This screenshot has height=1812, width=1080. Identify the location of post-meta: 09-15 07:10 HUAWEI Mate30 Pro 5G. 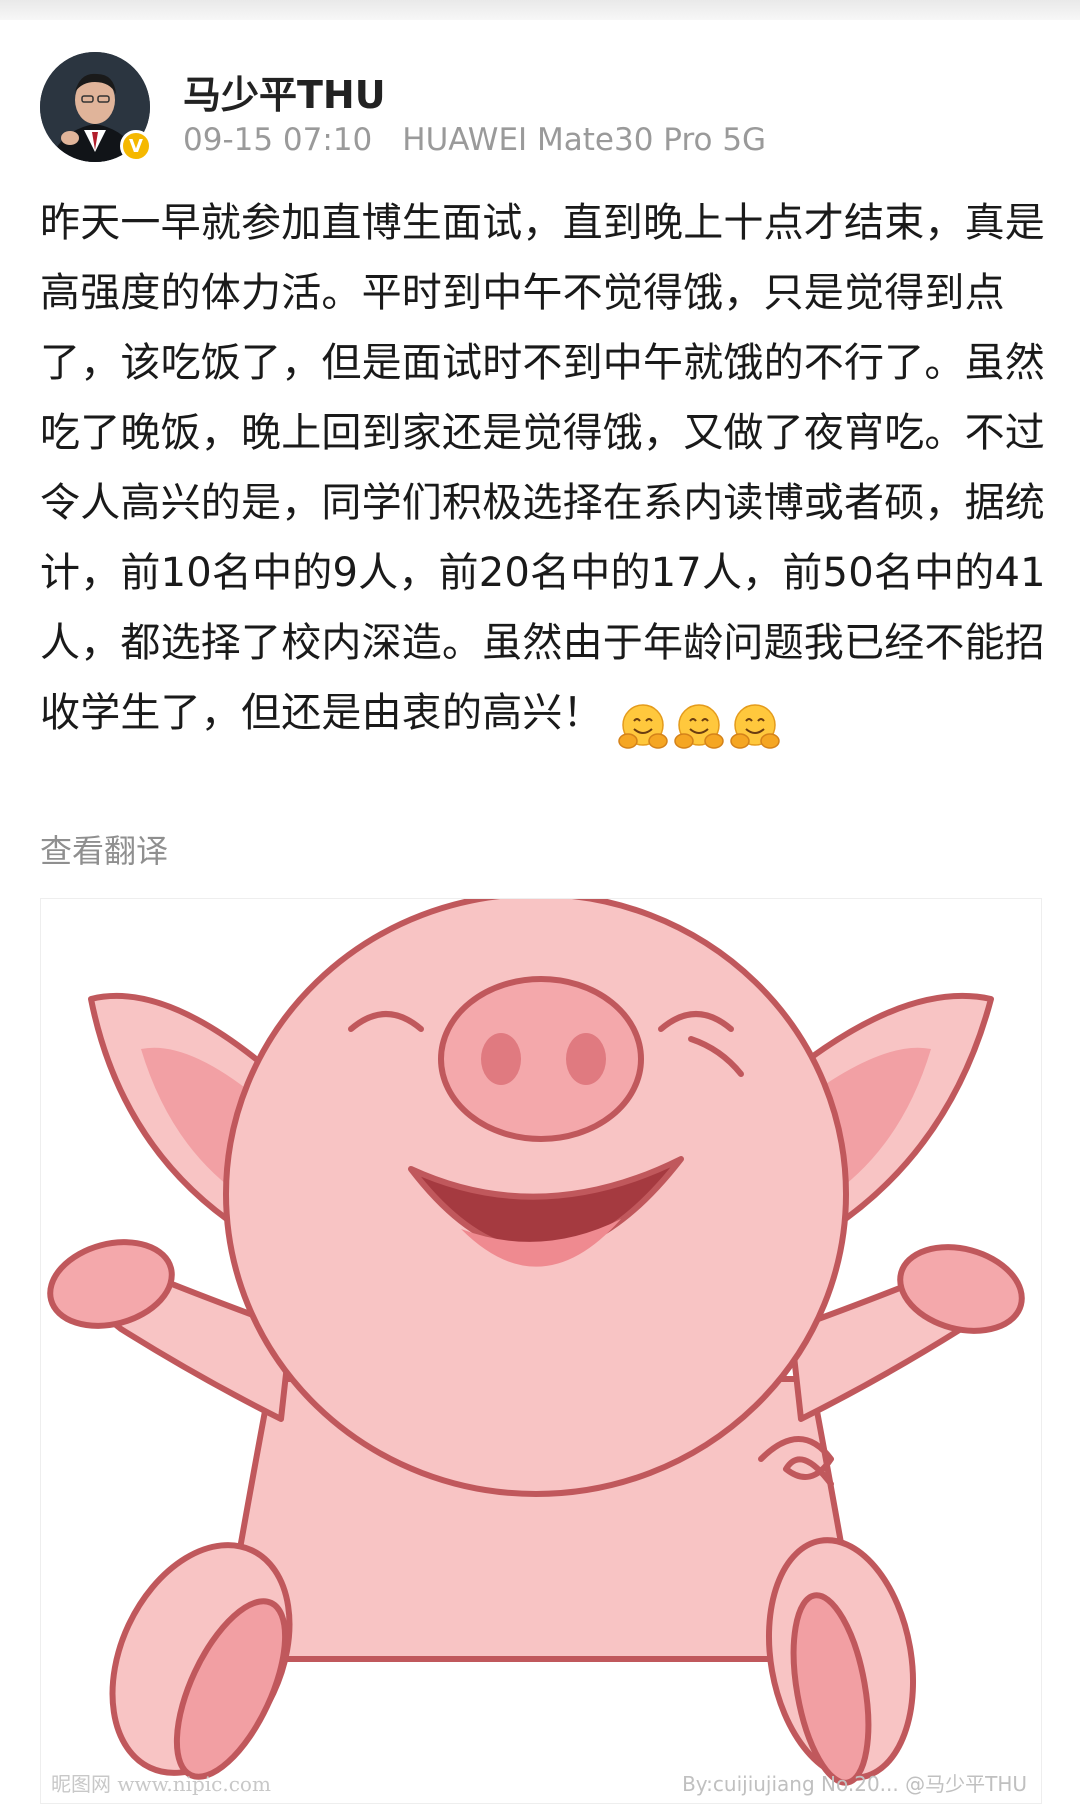
(474, 140).